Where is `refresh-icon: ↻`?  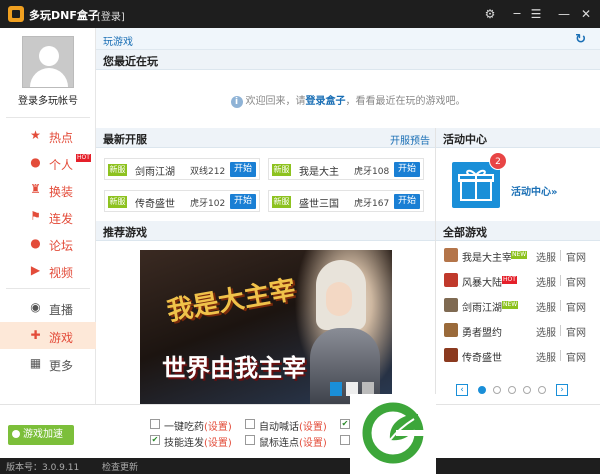
refresh-icon: ↻ is located at coordinates (580, 39).